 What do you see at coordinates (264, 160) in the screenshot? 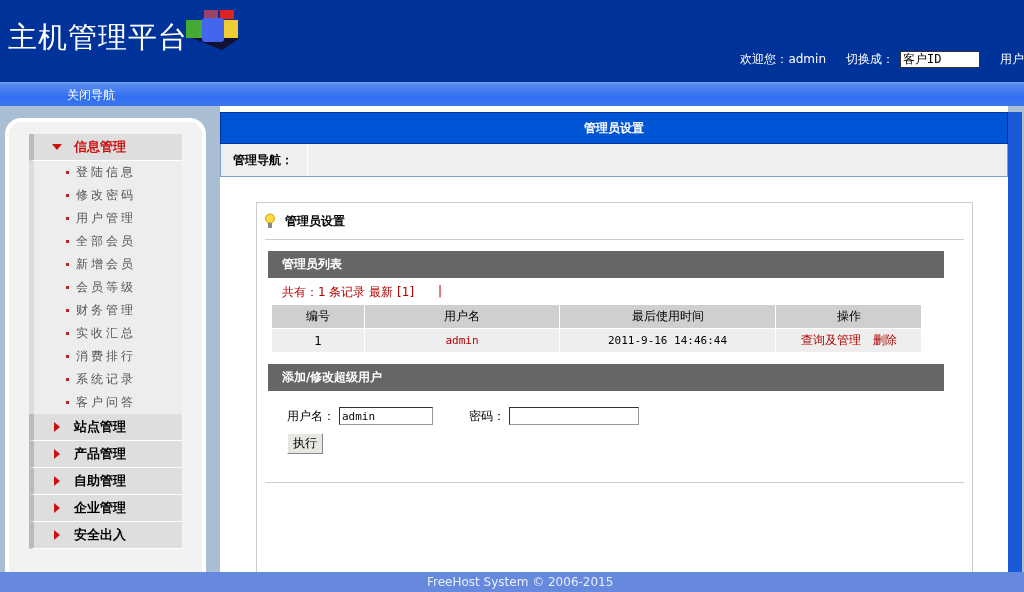
I see `breadcrumb-label: 管理导航：` at bounding box center [264, 160].